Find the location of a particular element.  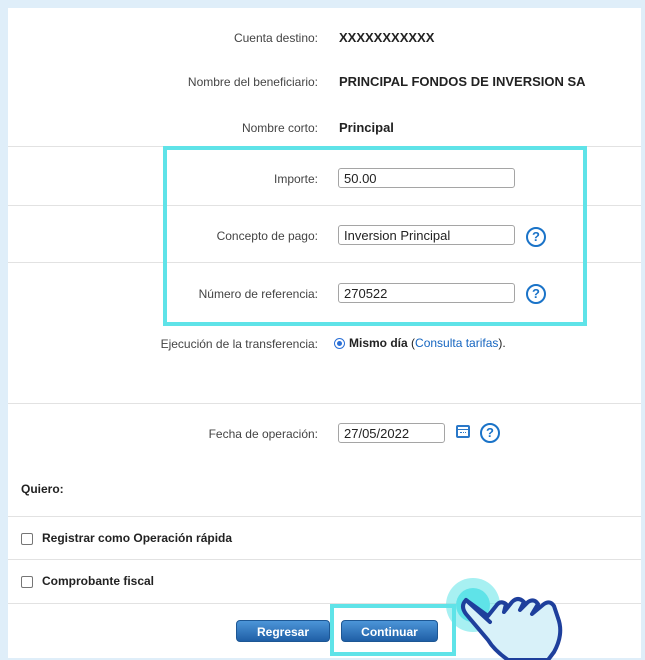

quick-operation-checkbox is located at coordinates (27, 539).